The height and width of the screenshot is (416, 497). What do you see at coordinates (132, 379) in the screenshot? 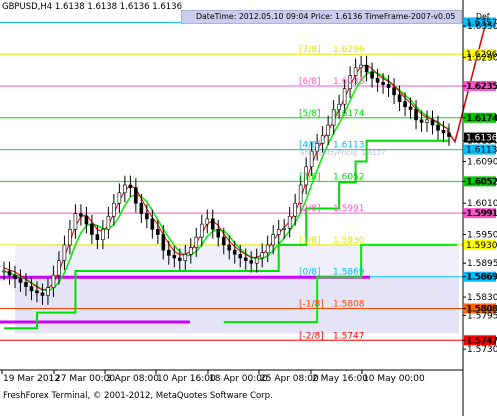
I see `time-tick-label: 3 Apr 08:00` at bounding box center [132, 379].